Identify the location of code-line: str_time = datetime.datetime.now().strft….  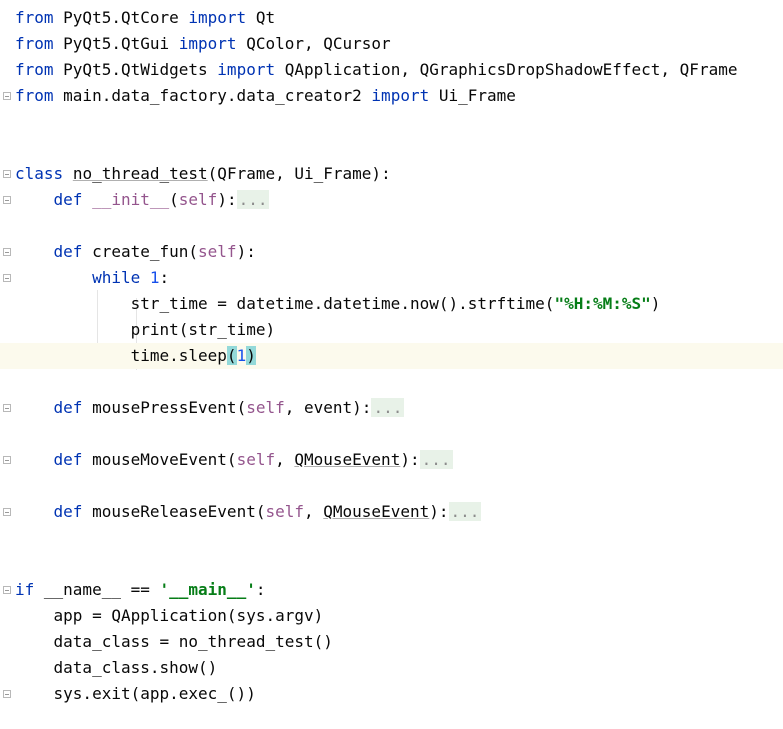
(391, 304).